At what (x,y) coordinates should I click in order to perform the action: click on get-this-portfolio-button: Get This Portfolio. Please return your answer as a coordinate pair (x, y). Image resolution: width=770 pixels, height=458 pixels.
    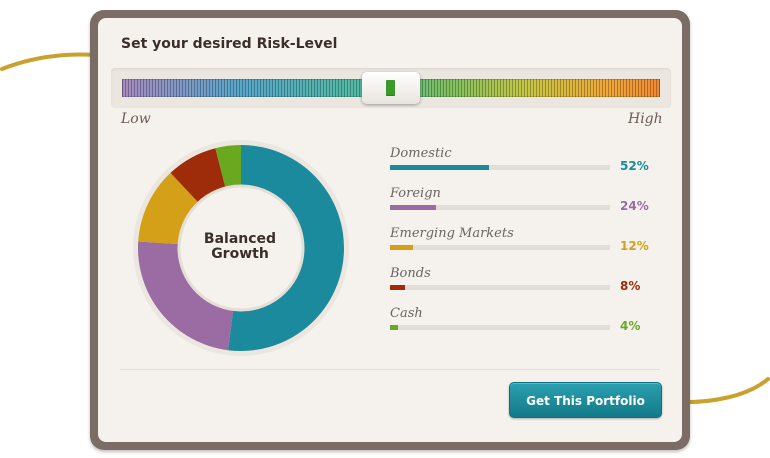
    Looking at the image, I should click on (585, 400).